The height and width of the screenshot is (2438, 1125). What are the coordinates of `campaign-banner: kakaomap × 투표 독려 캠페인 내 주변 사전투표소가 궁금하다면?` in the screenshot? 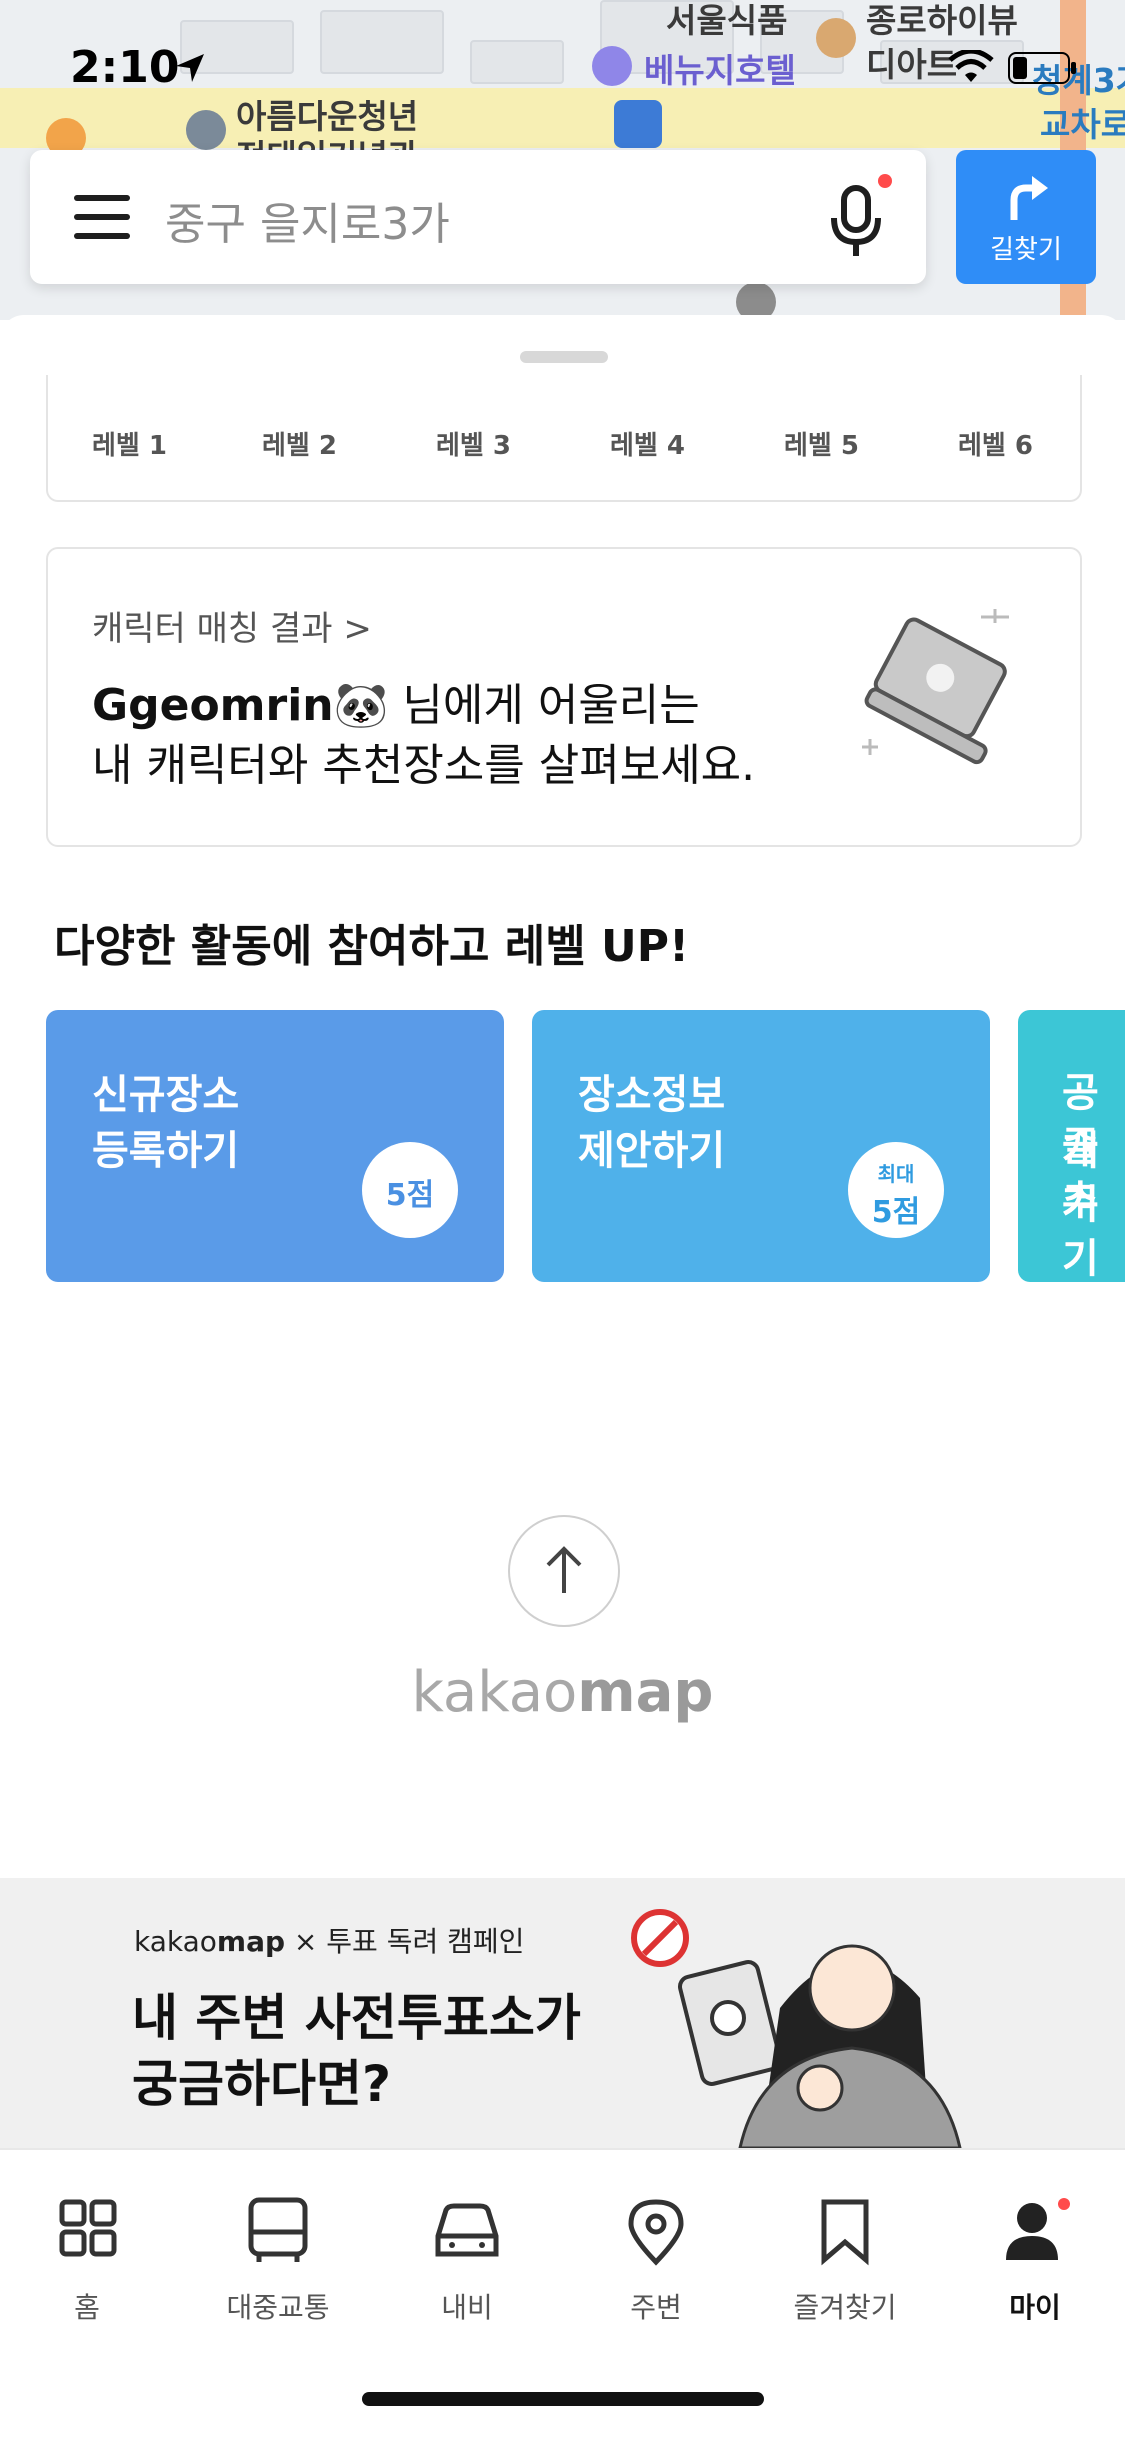 It's located at (562, 2013).